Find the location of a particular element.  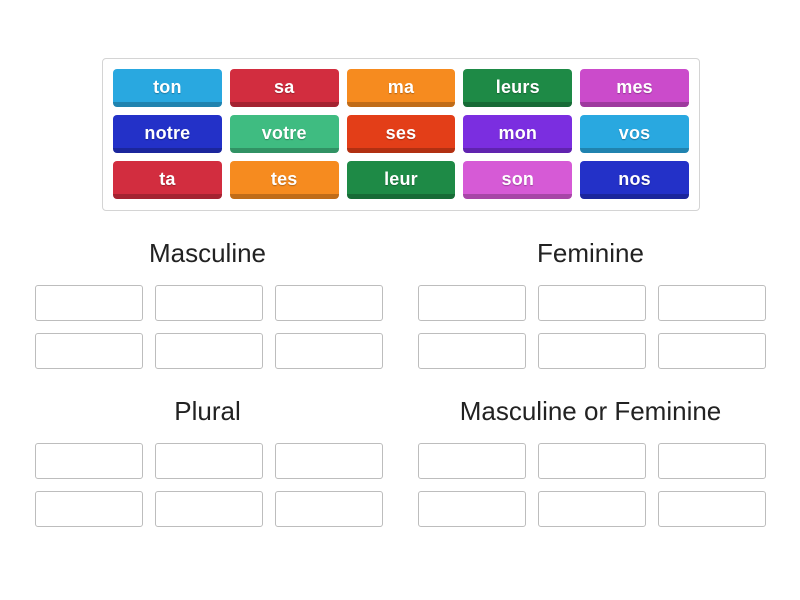

word-bank-row: notre votre ses mon vos is located at coordinates (401, 134).